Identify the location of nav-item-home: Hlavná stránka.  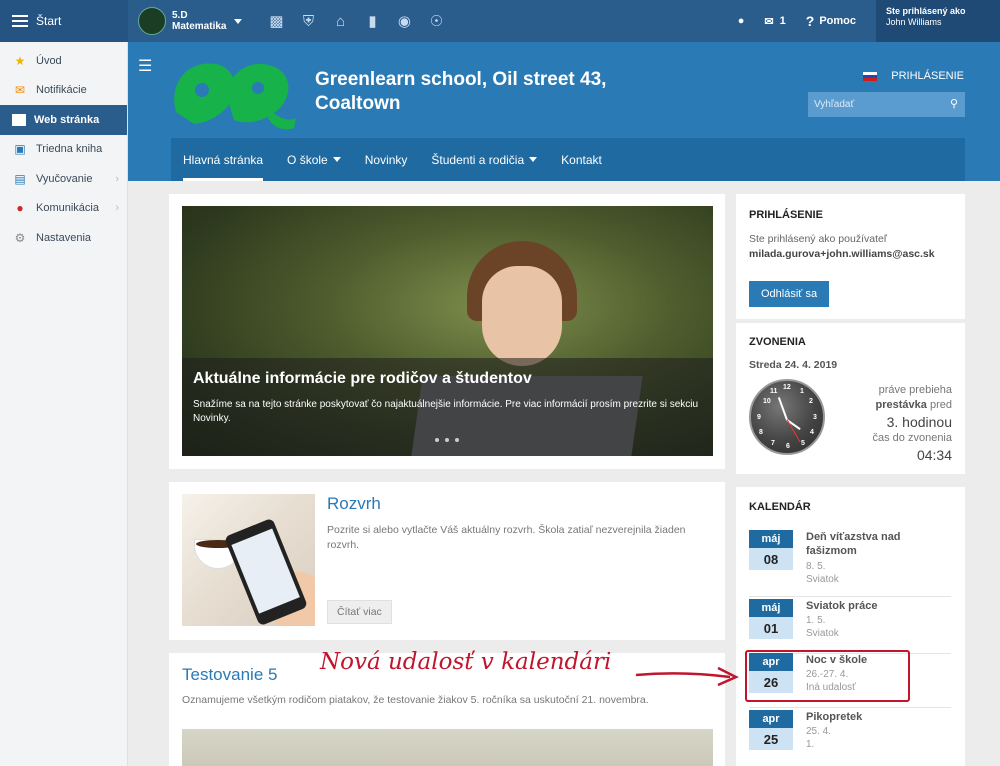
(223, 159).